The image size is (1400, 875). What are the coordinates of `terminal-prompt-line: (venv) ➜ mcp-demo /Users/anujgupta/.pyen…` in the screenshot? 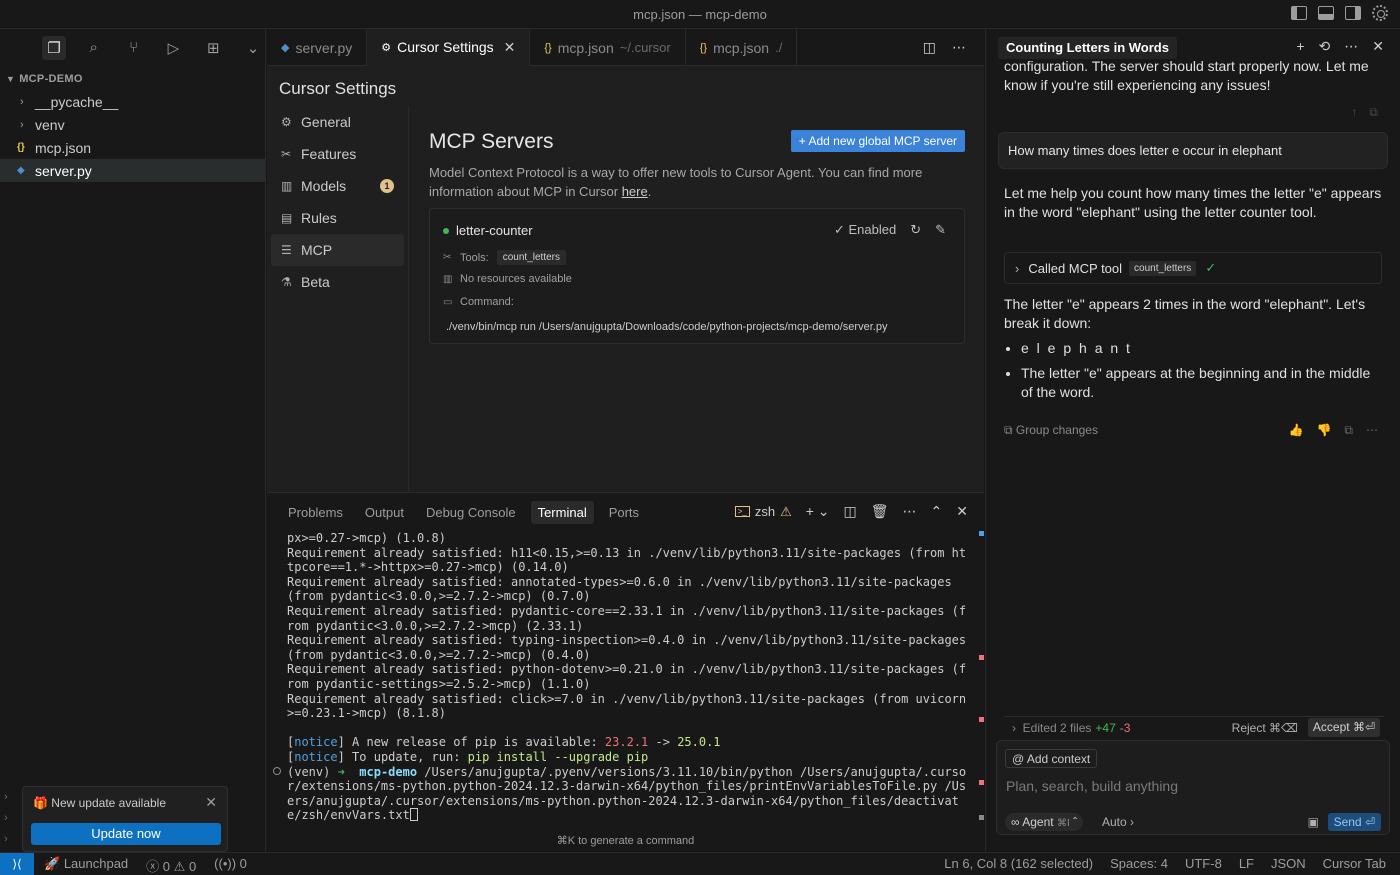 It's located at (627, 793).